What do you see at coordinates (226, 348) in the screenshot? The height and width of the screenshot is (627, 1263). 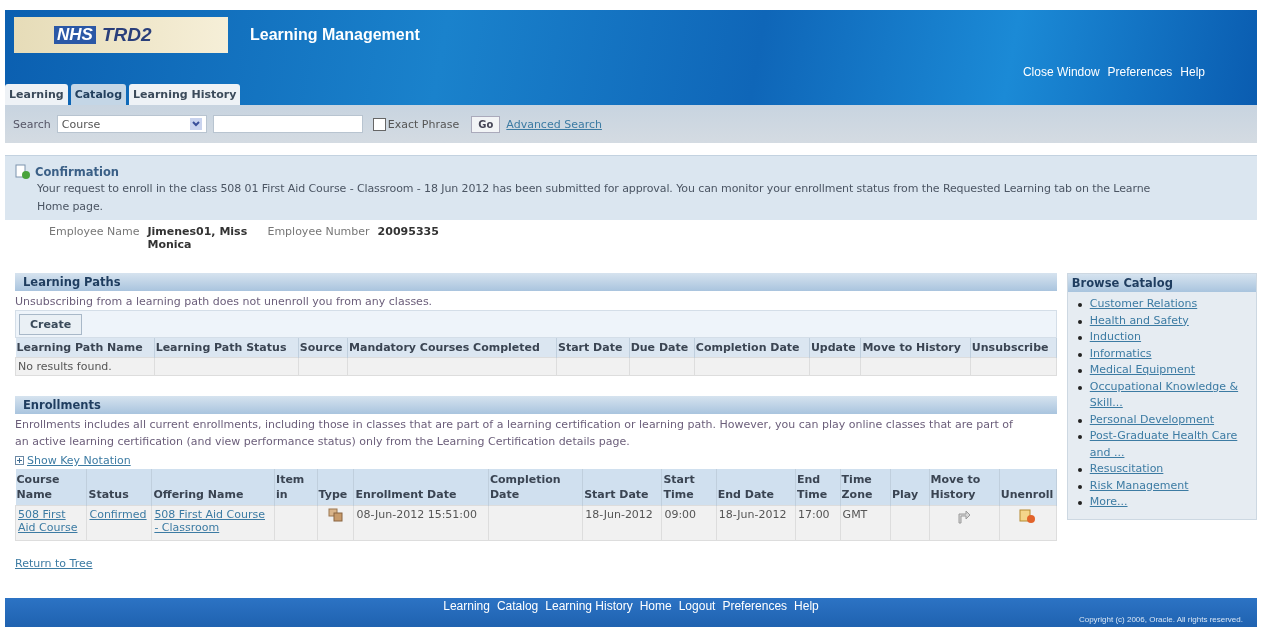 I see `column-header: Learning Path Status` at bounding box center [226, 348].